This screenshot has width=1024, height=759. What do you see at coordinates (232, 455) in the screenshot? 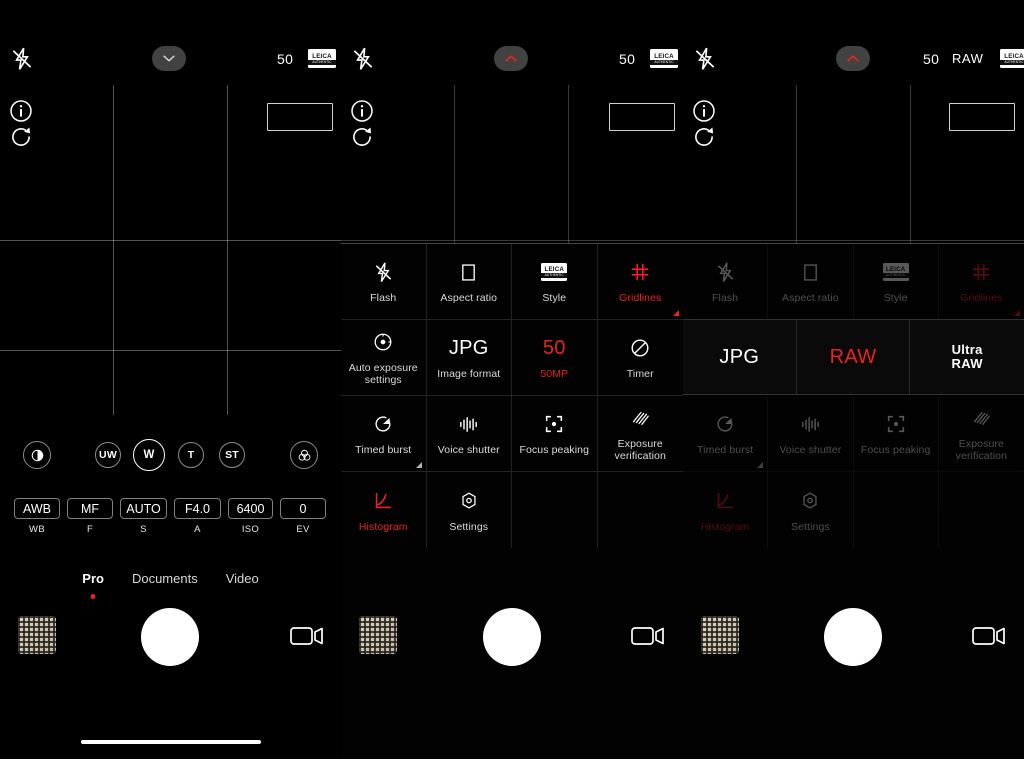
I see `lens-st-button: ST` at bounding box center [232, 455].